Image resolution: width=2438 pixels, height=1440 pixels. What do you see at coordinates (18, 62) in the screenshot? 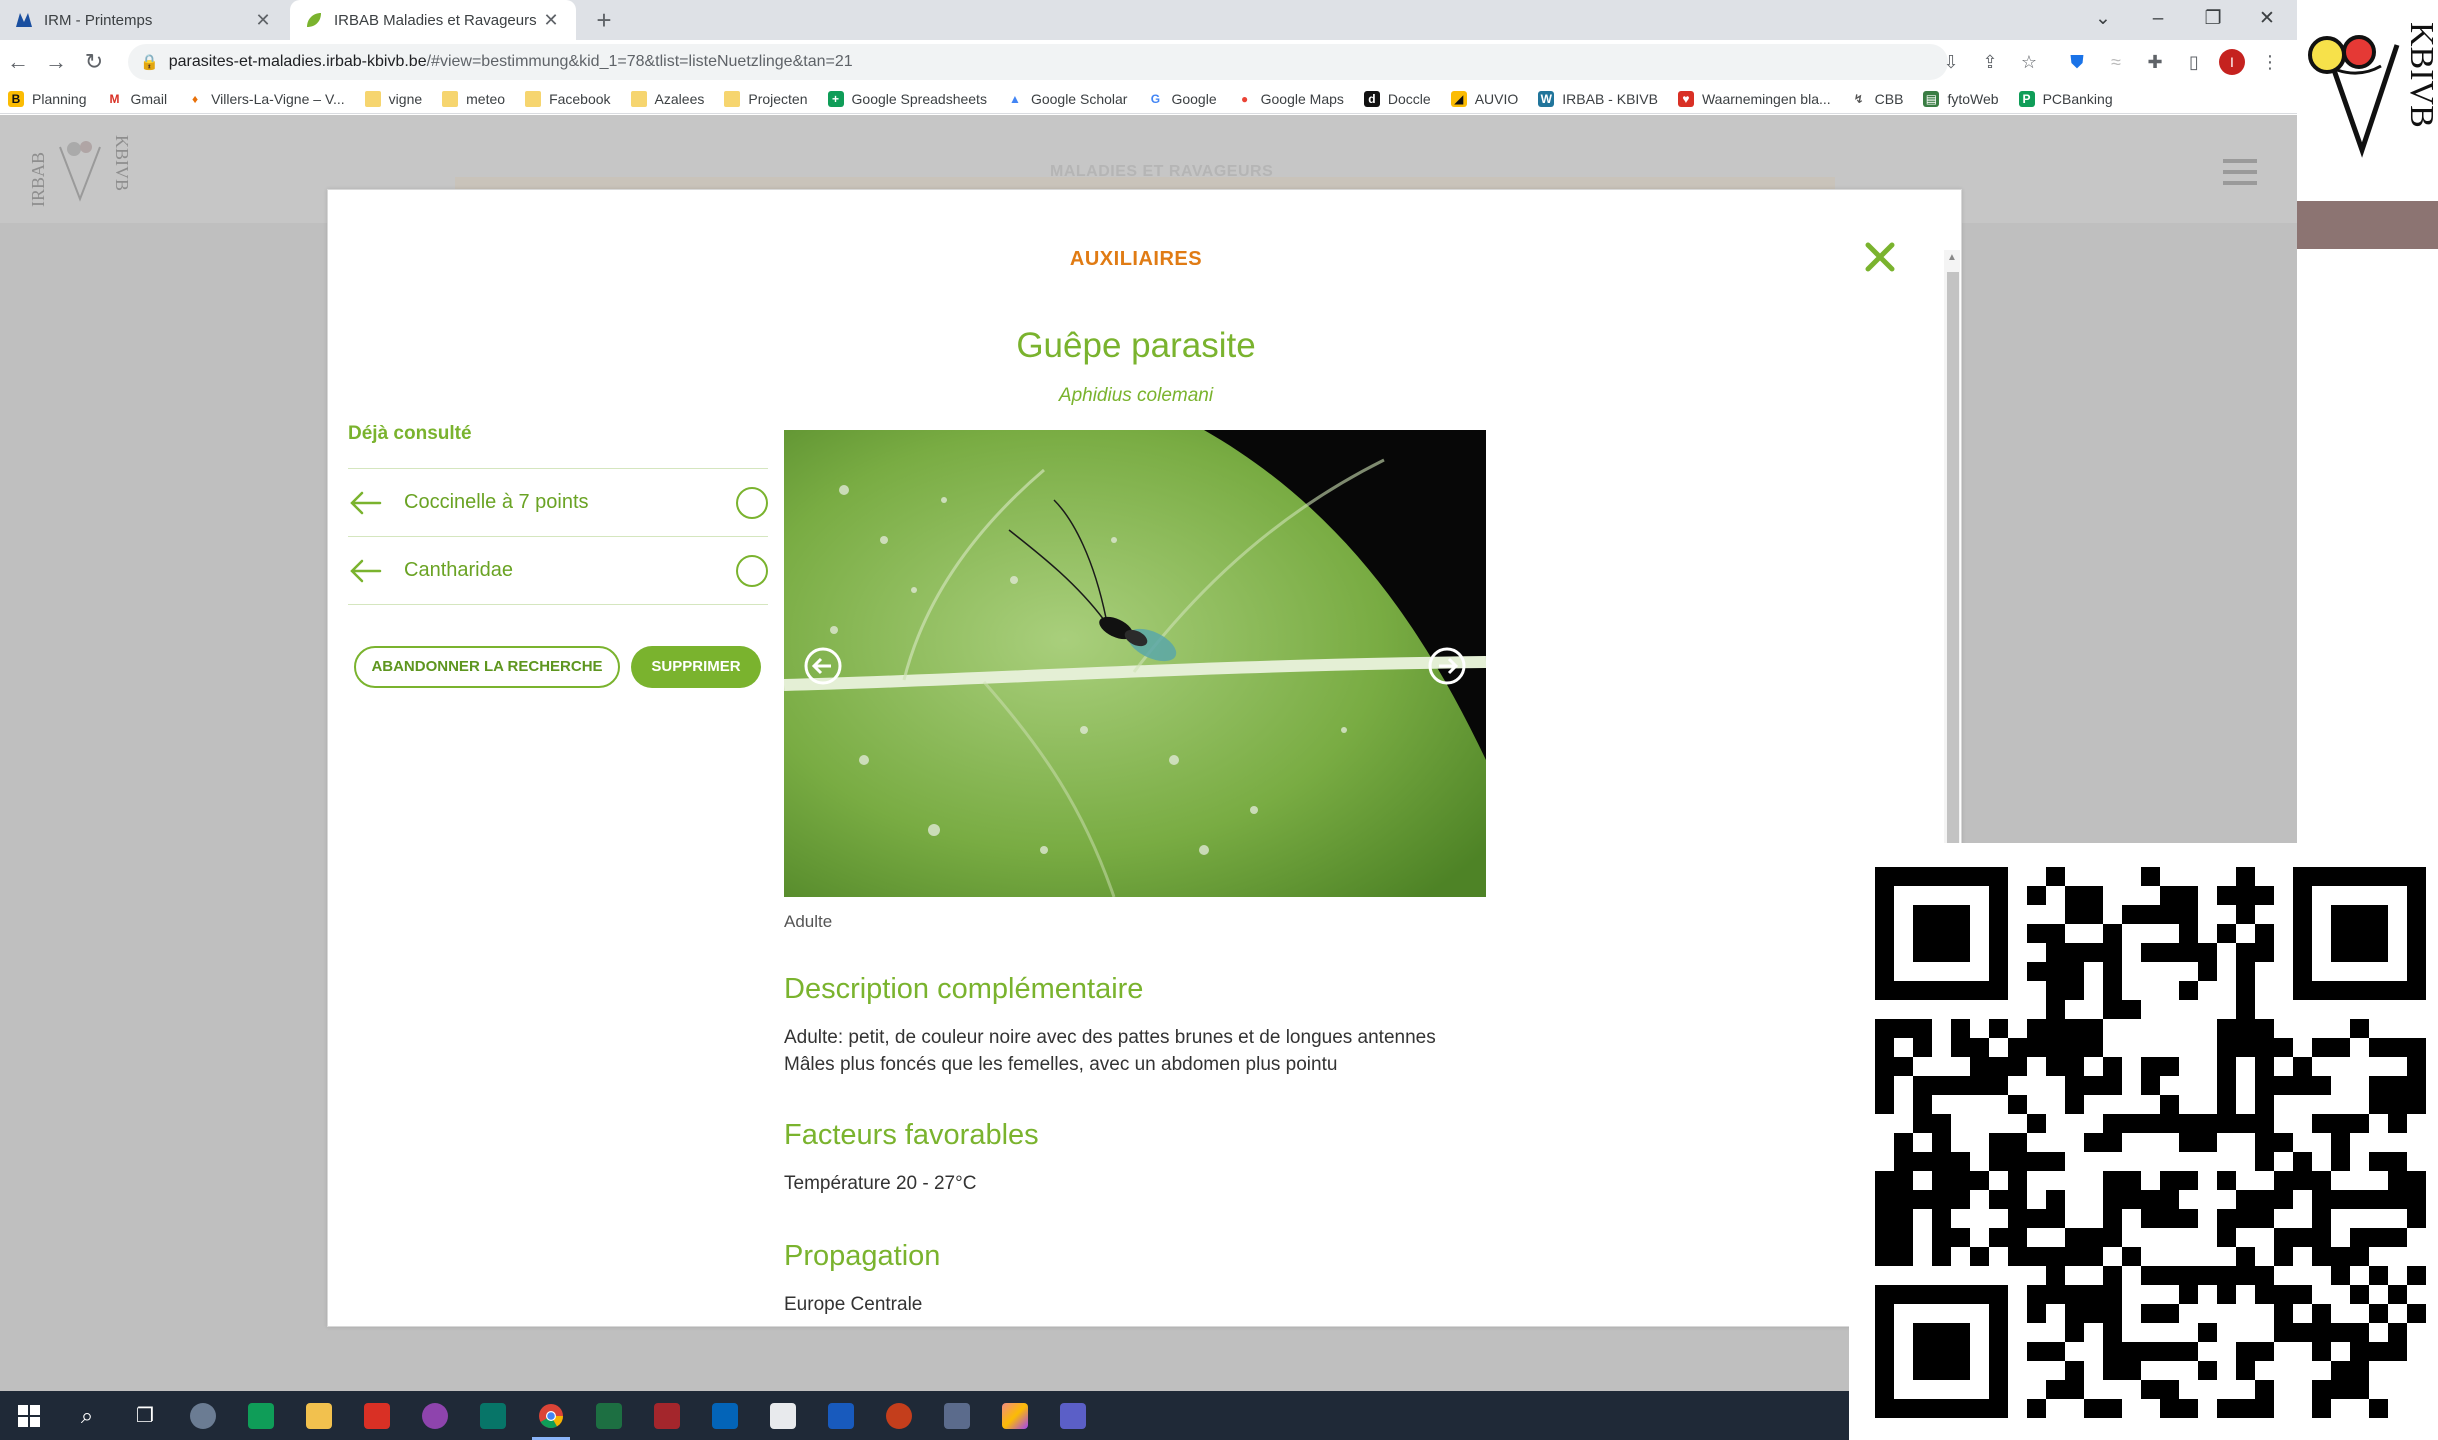
I see `back-icon: ←` at bounding box center [18, 62].